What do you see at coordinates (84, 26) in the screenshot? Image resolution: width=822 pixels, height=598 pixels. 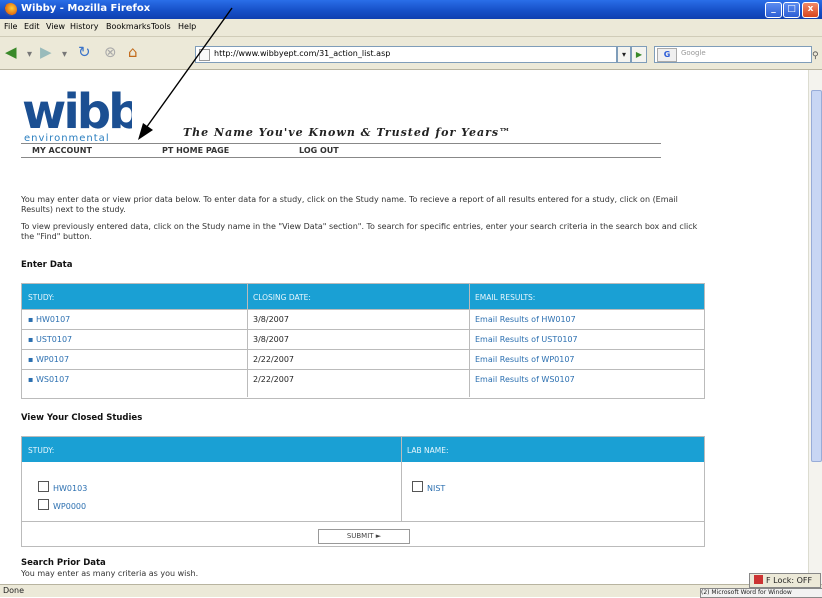 I see `menu-history: History` at bounding box center [84, 26].